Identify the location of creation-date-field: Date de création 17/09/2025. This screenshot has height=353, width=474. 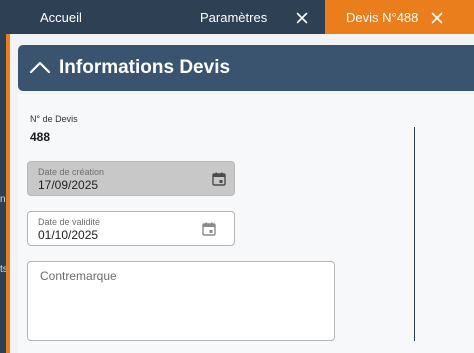
(131, 178).